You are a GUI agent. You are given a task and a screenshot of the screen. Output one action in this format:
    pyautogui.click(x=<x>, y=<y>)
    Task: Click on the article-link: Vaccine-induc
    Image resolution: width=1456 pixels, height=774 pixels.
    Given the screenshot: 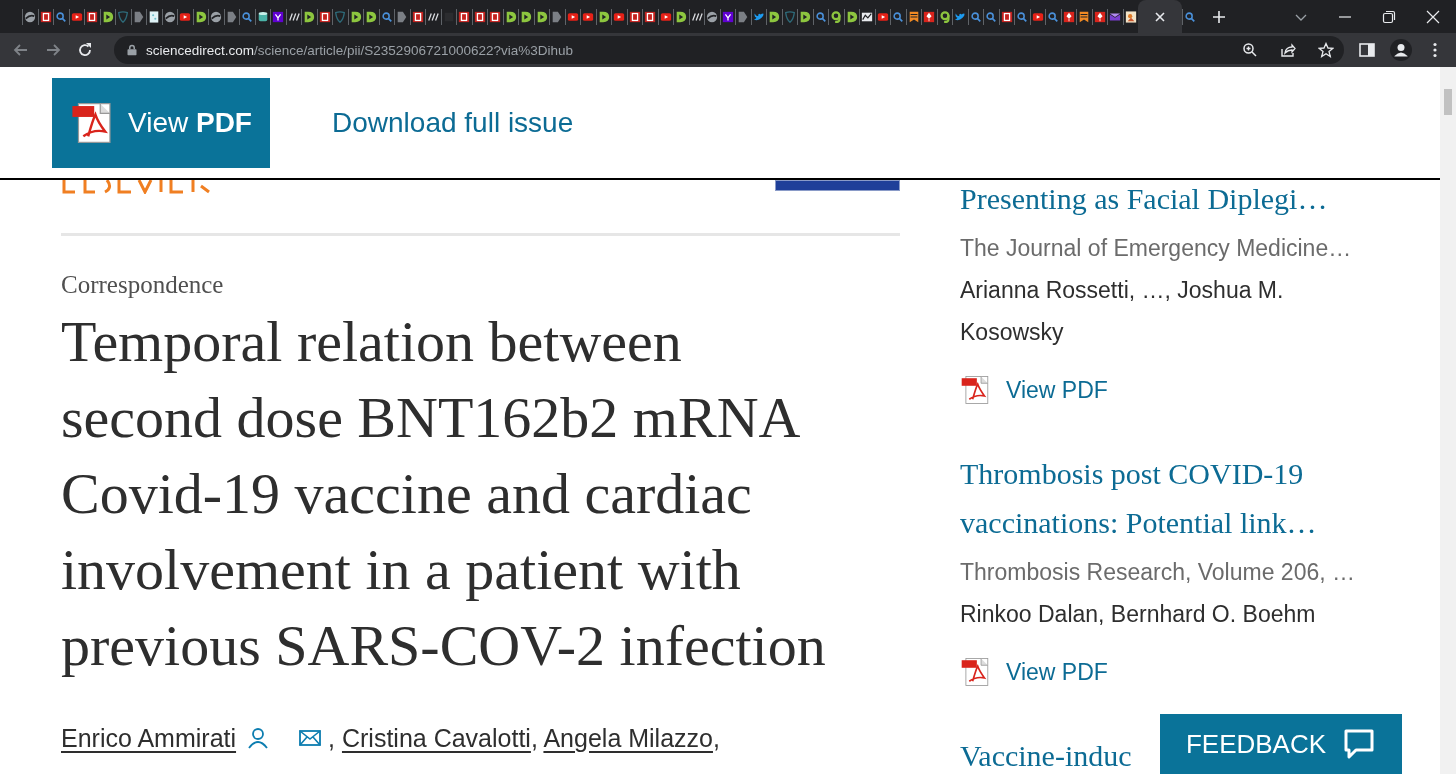 What is the action you would take?
    pyautogui.click(x=1046, y=752)
    